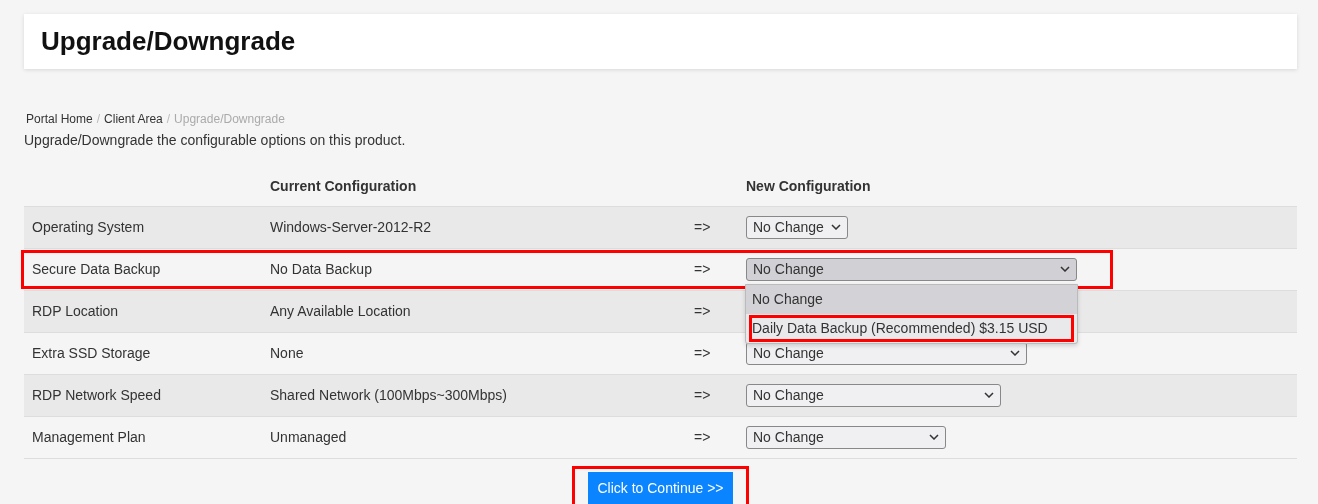  I want to click on option-label: Operating System, so click(146, 227).